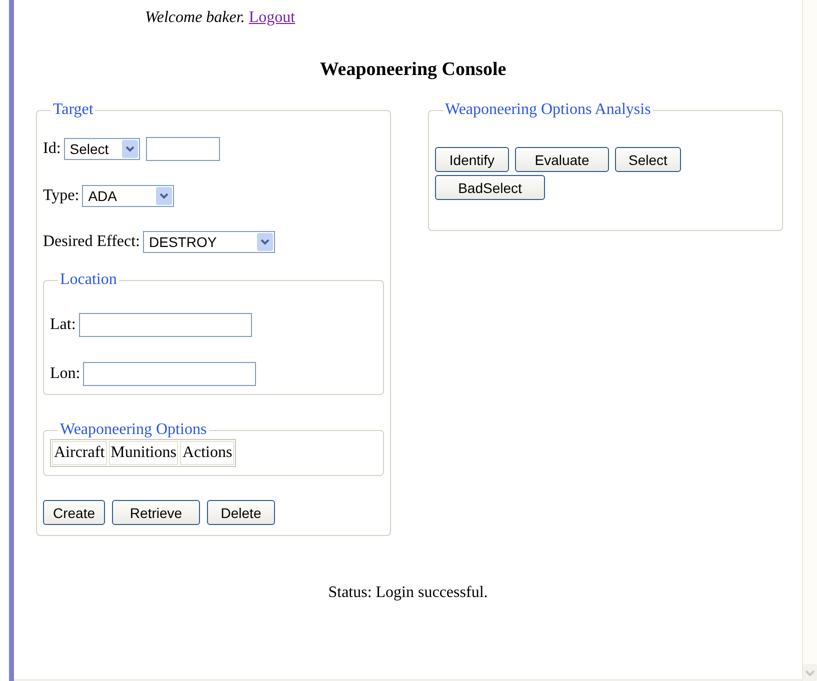  I want to click on welcome-text: Welcome baker., so click(195, 17).